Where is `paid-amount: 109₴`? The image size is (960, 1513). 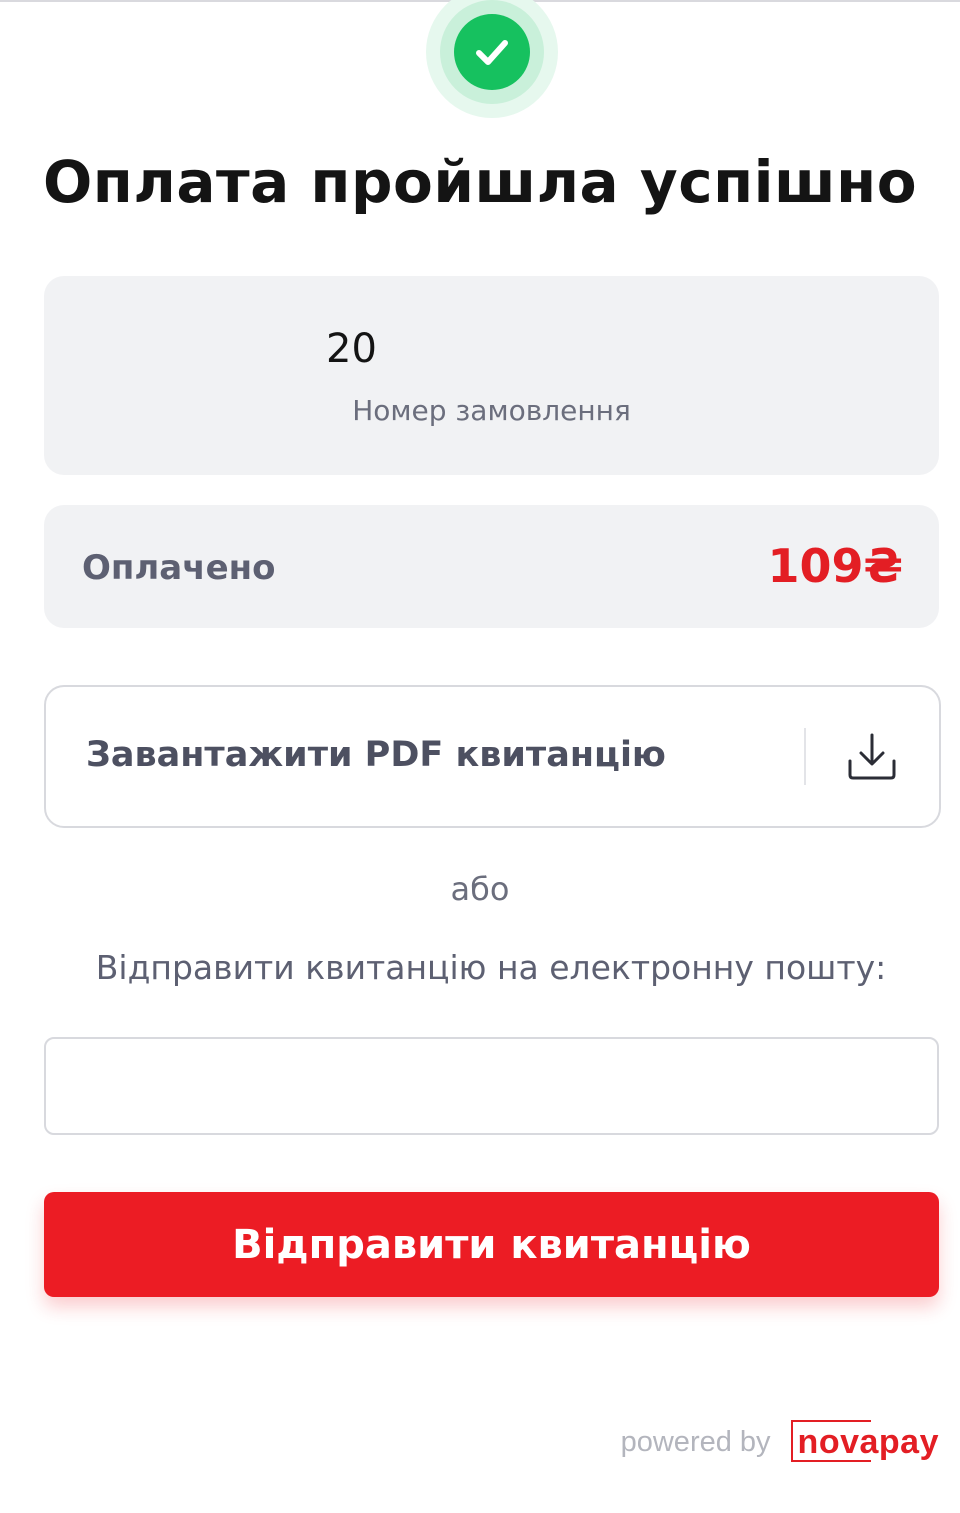
paid-amount: 109₴ is located at coordinates (835, 566).